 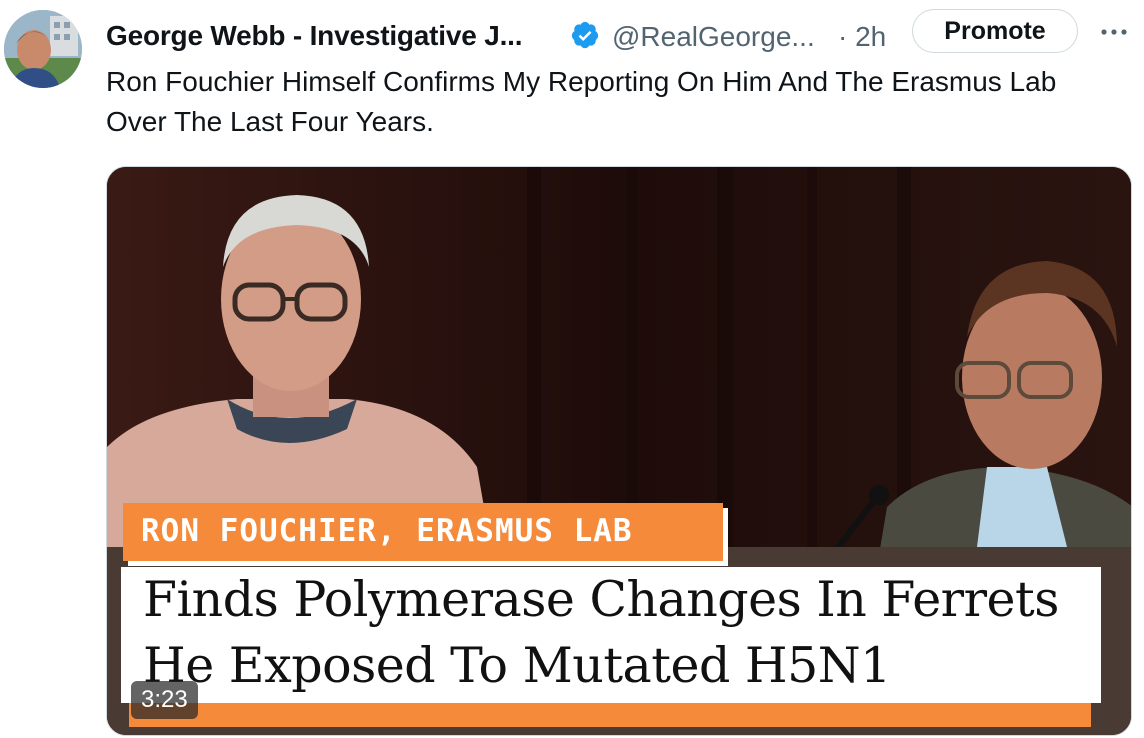 What do you see at coordinates (1114, 32) in the screenshot?
I see `more-horizontal-icon` at bounding box center [1114, 32].